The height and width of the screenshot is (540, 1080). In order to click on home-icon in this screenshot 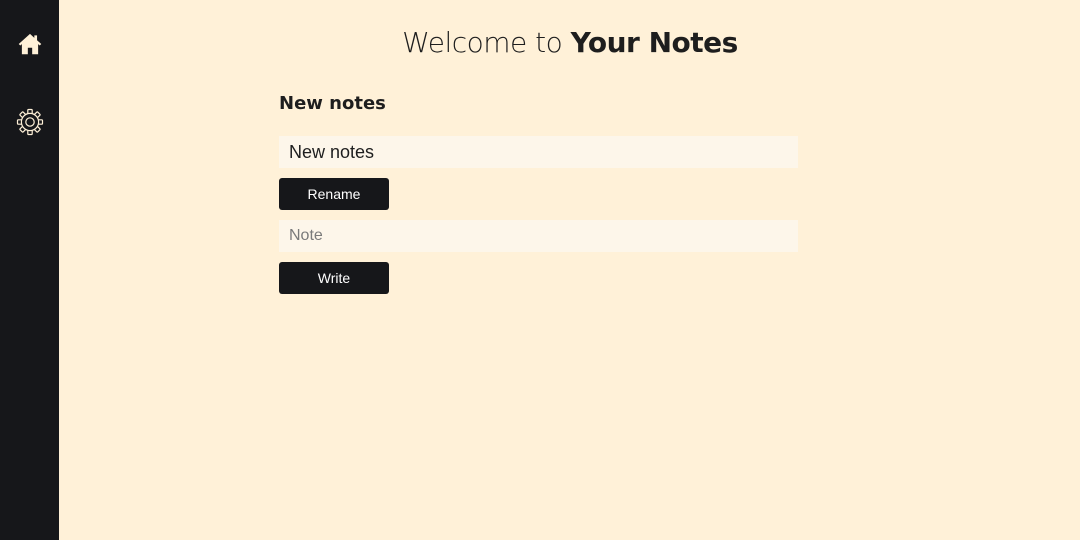, I will do `click(29, 44)`.